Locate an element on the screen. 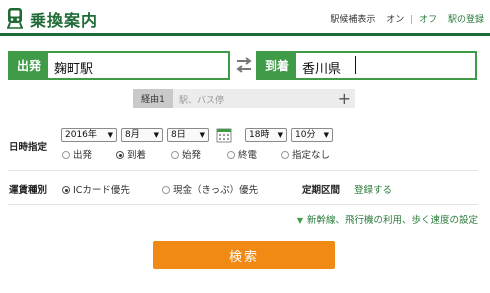 This screenshot has height=293, width=490. settings-link-label: 新幹線、飛行機の利用、歩く速度の設定 is located at coordinates (392, 220).